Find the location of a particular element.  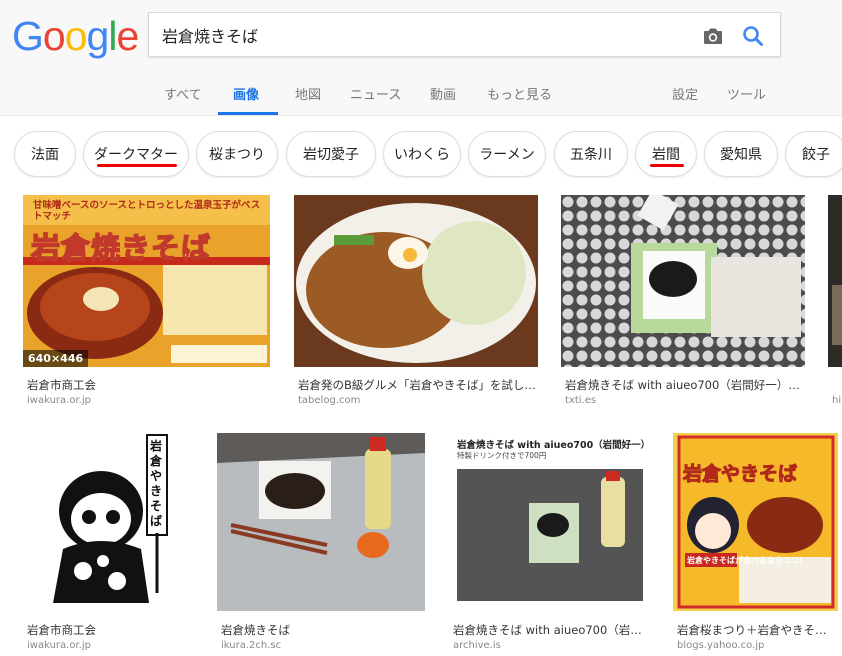

chip-label: 岩切愛子 is located at coordinates (331, 155).